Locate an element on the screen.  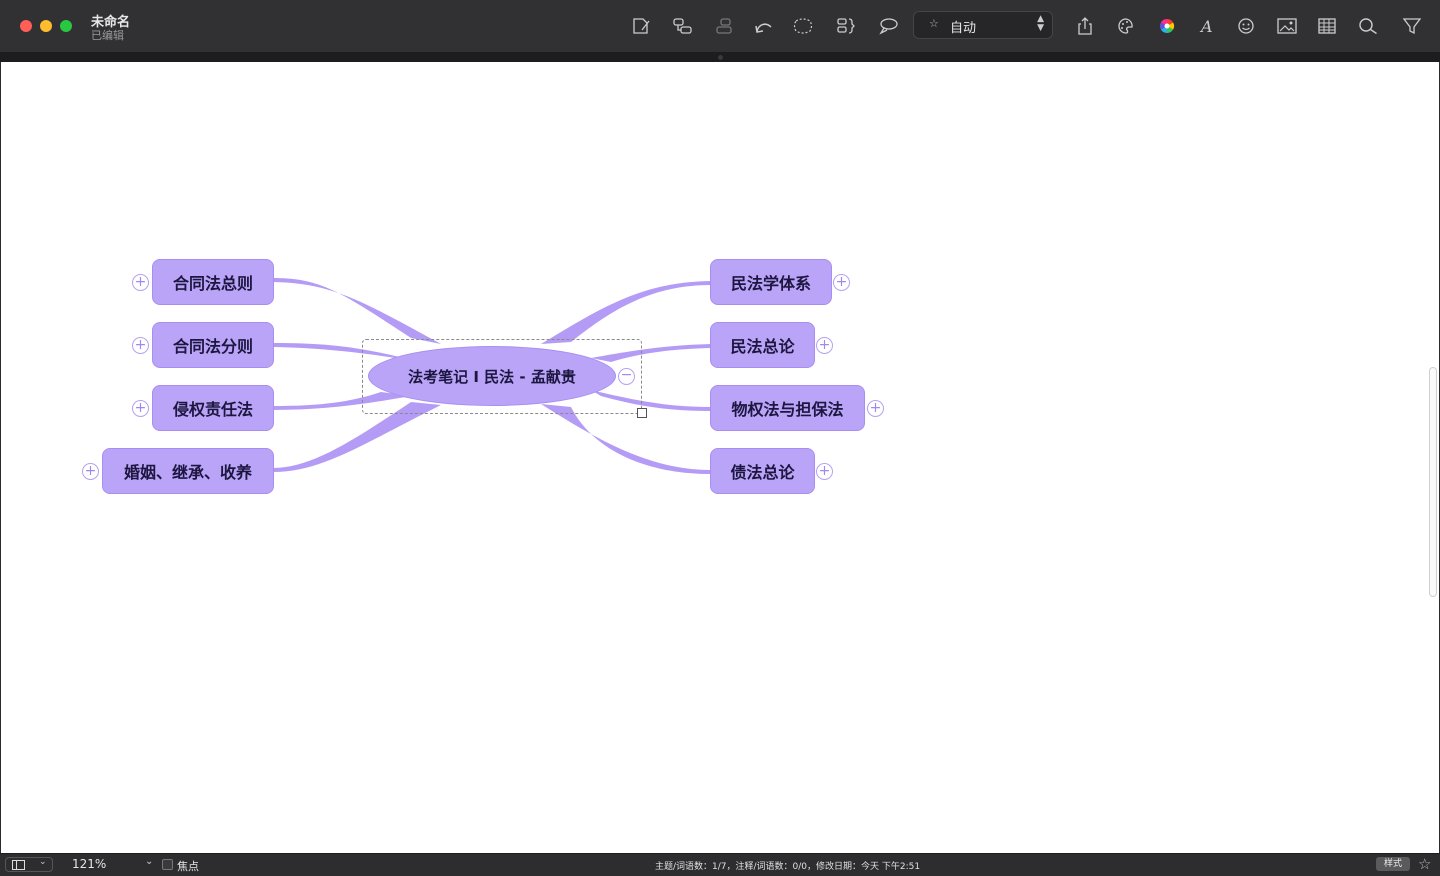
table-icon is located at coordinates (1327, 26).